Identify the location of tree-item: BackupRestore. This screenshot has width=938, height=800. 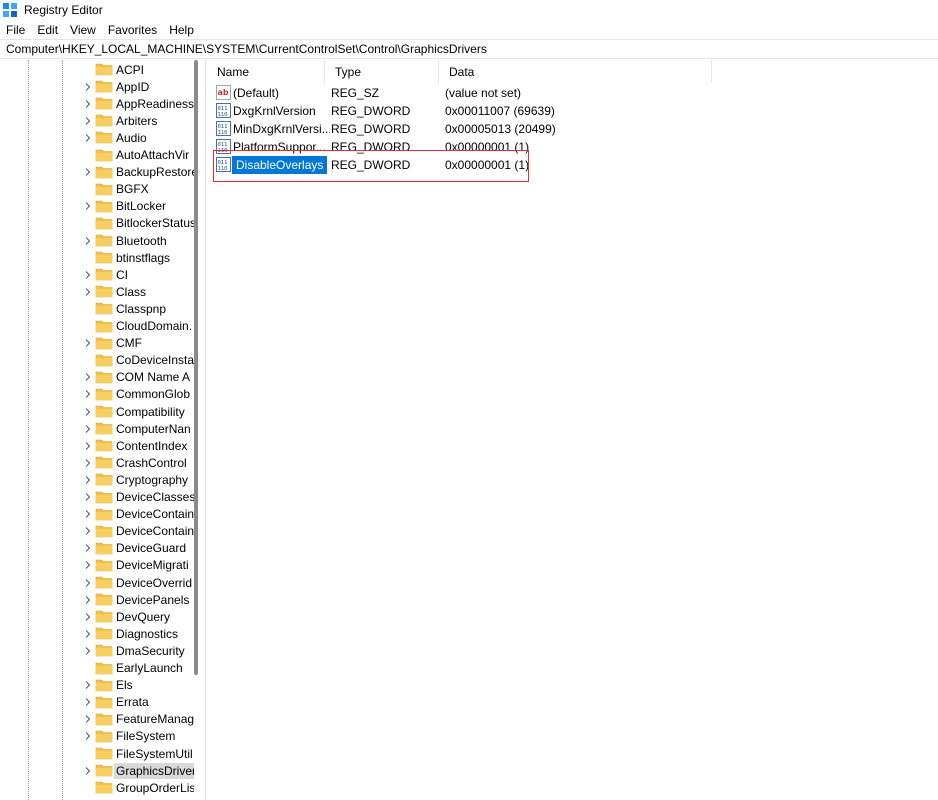
(97, 172).